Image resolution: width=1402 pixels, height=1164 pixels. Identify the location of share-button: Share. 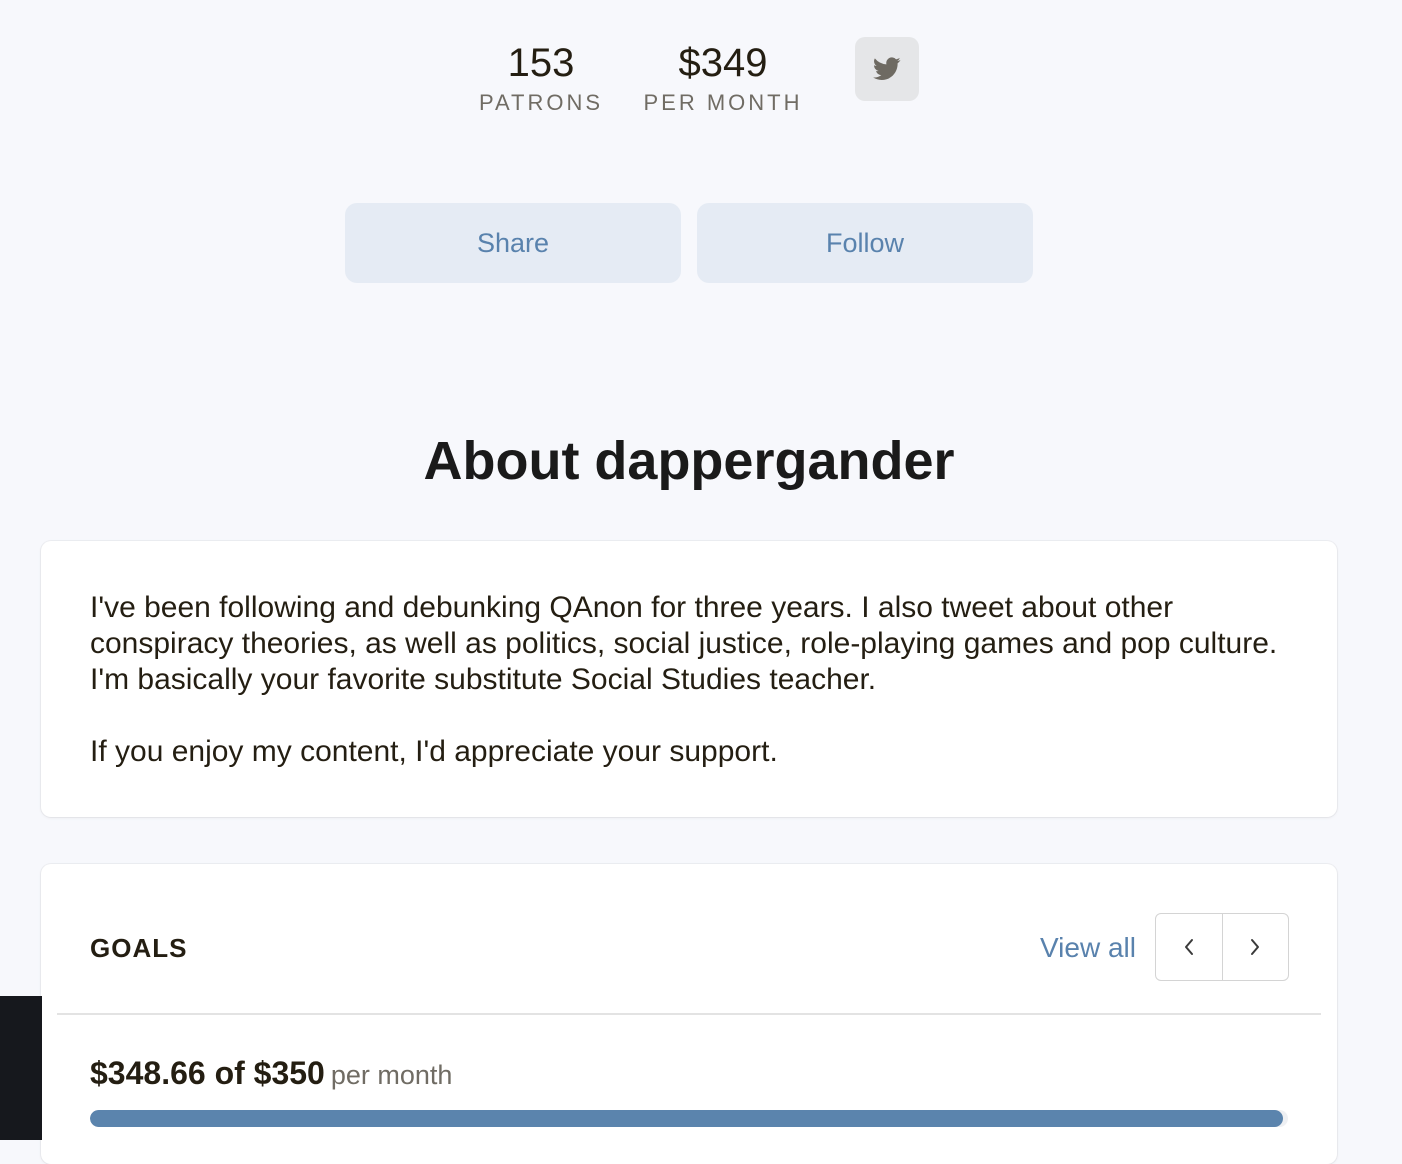
(513, 243).